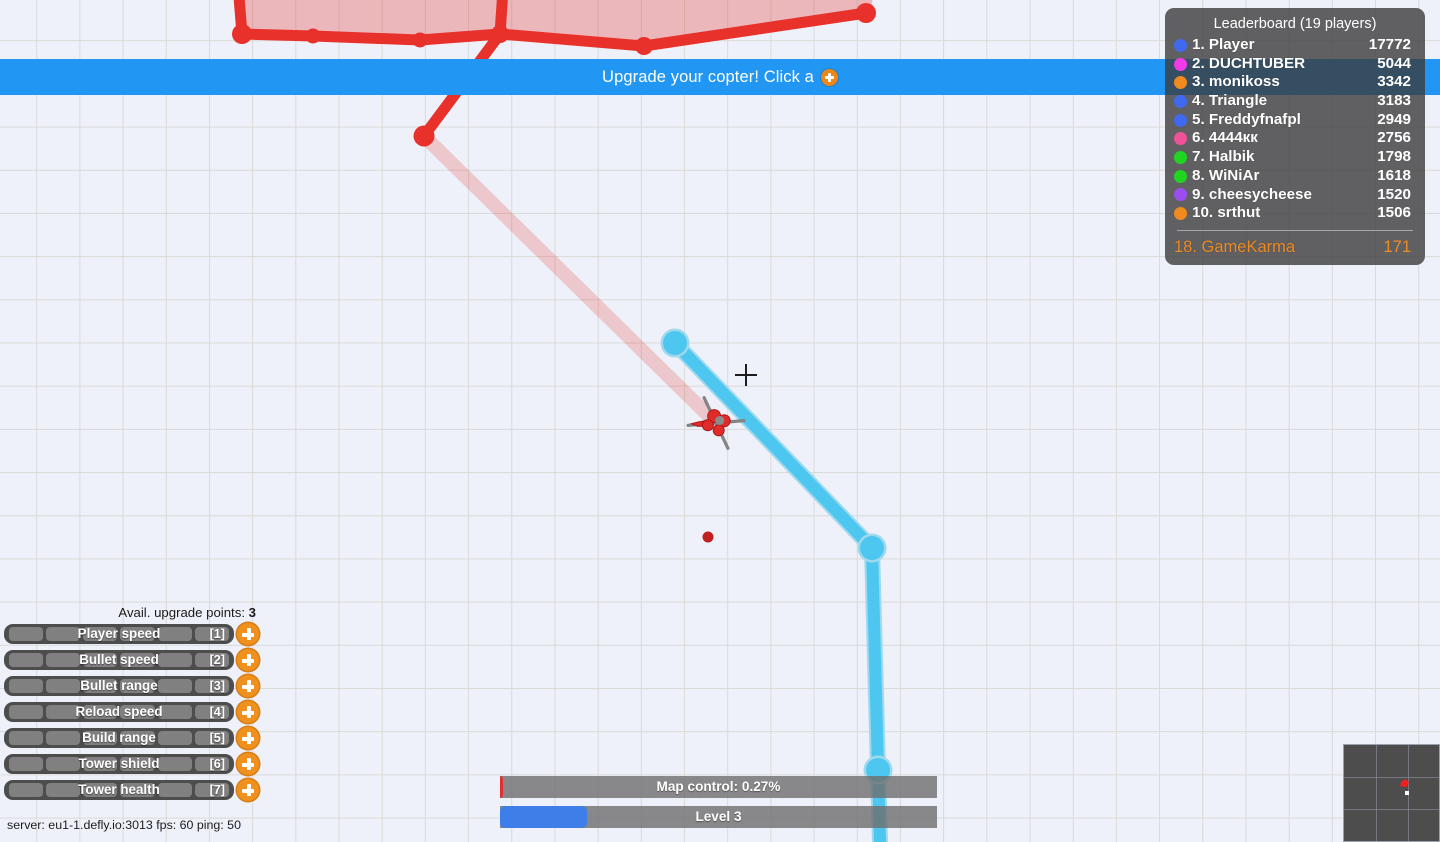 The width and height of the screenshot is (1440, 842). I want to click on level-label: Level 3, so click(718, 816).